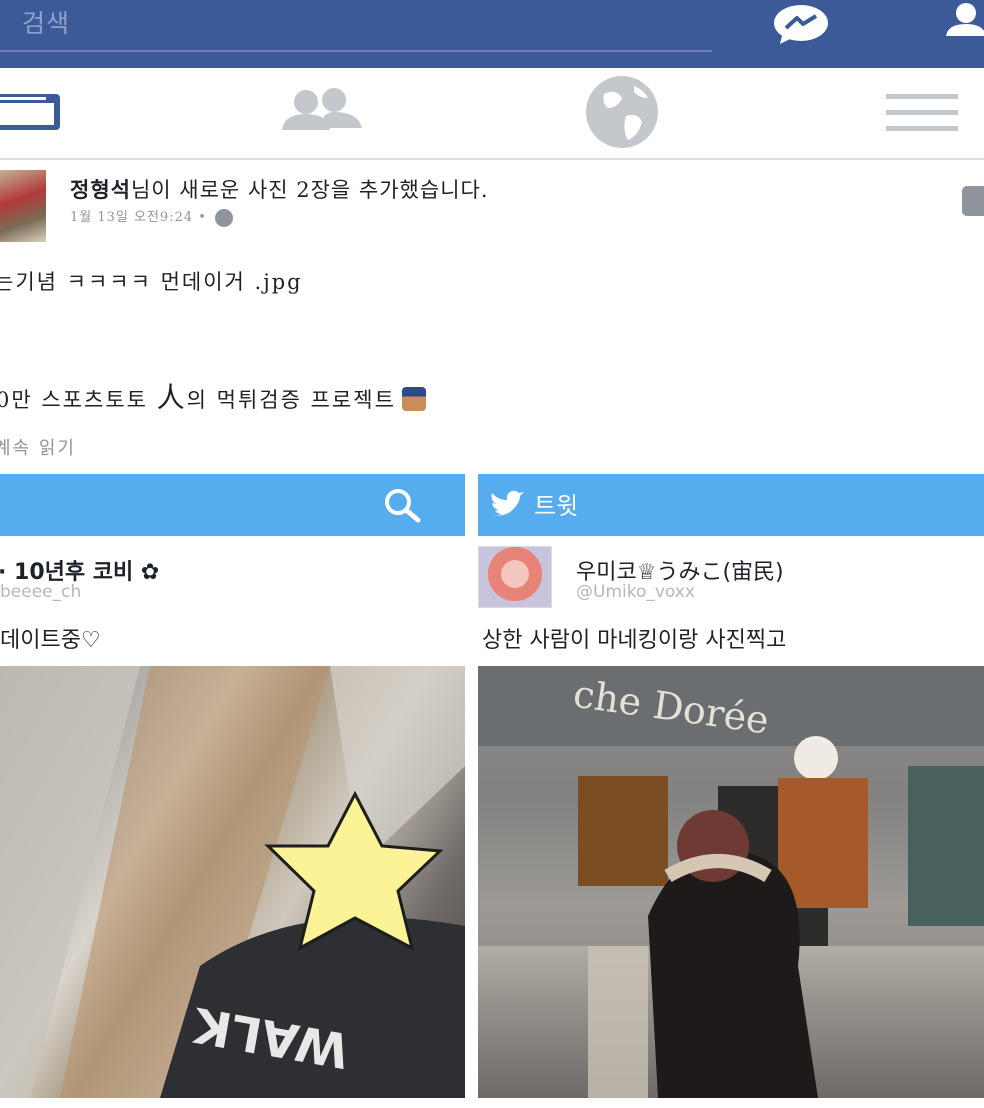 The image size is (984, 1108). I want to click on police-emoji-icon, so click(413, 399).